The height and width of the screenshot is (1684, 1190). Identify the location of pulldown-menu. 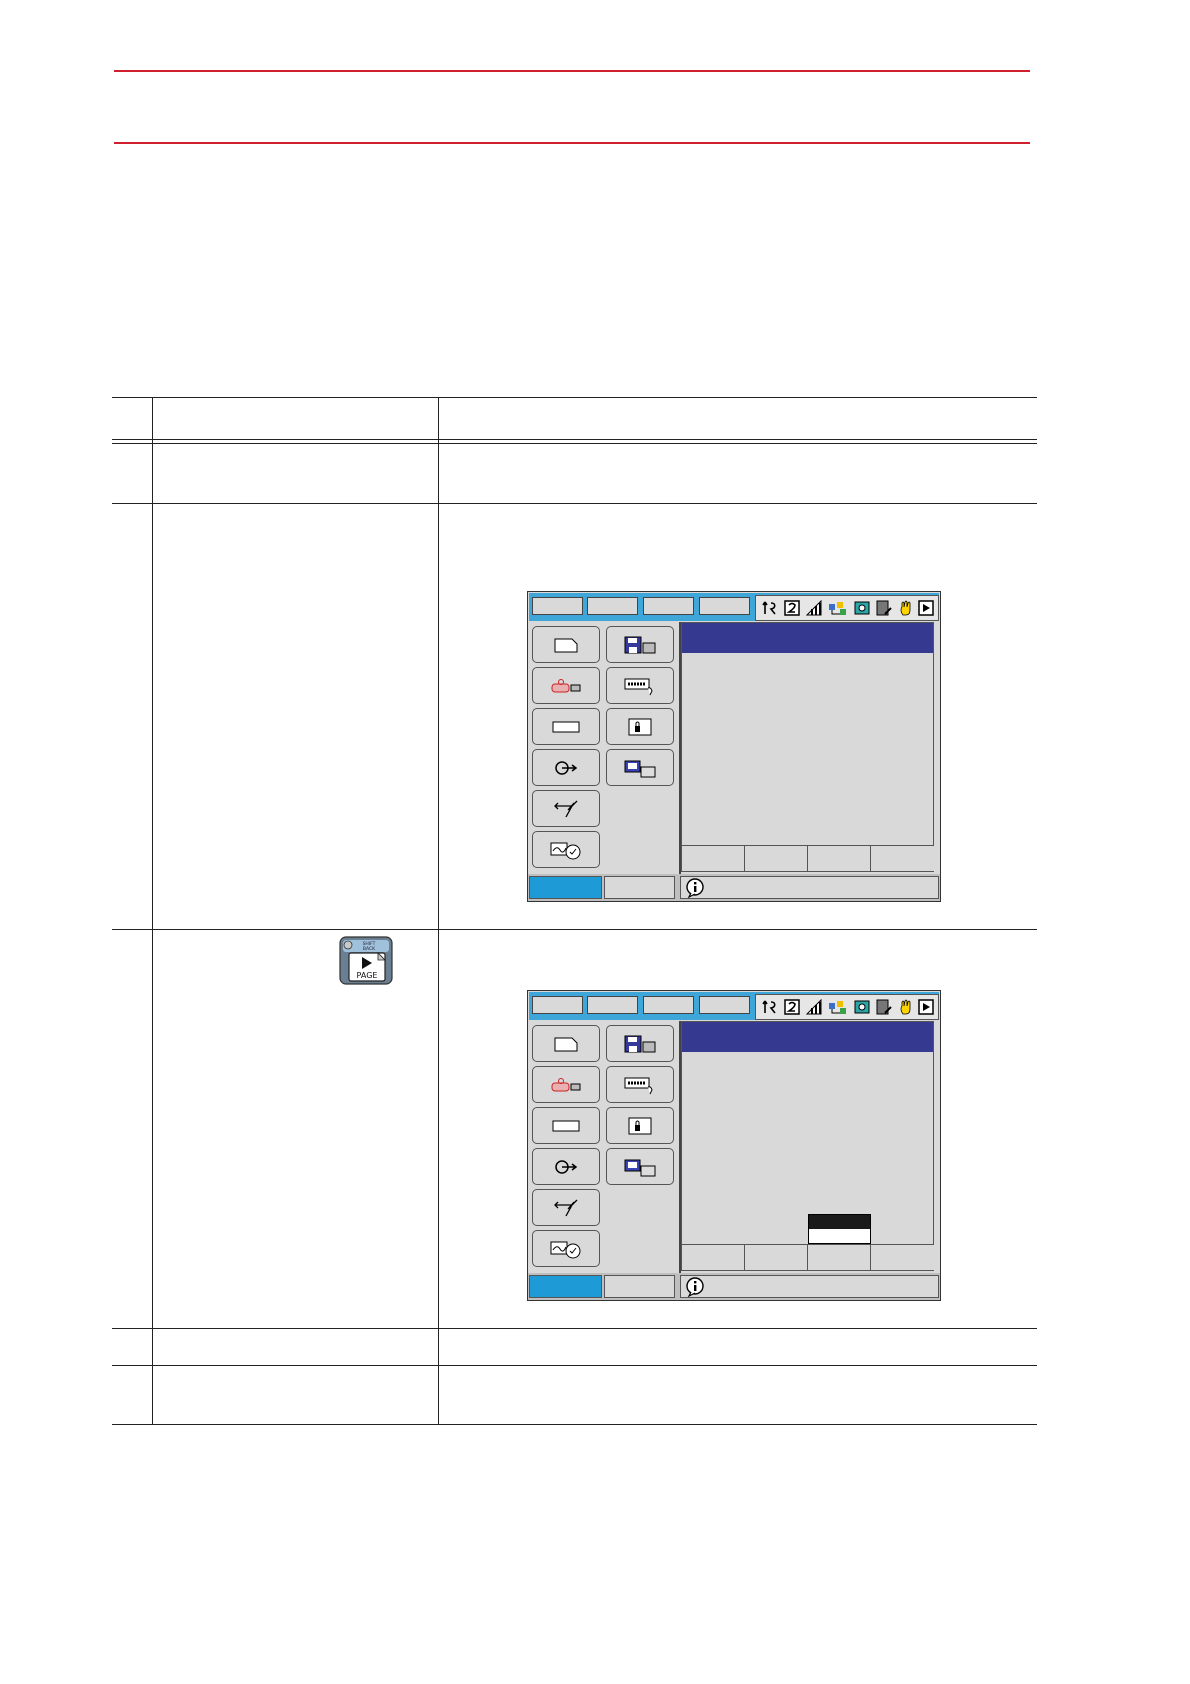
(839, 1229).